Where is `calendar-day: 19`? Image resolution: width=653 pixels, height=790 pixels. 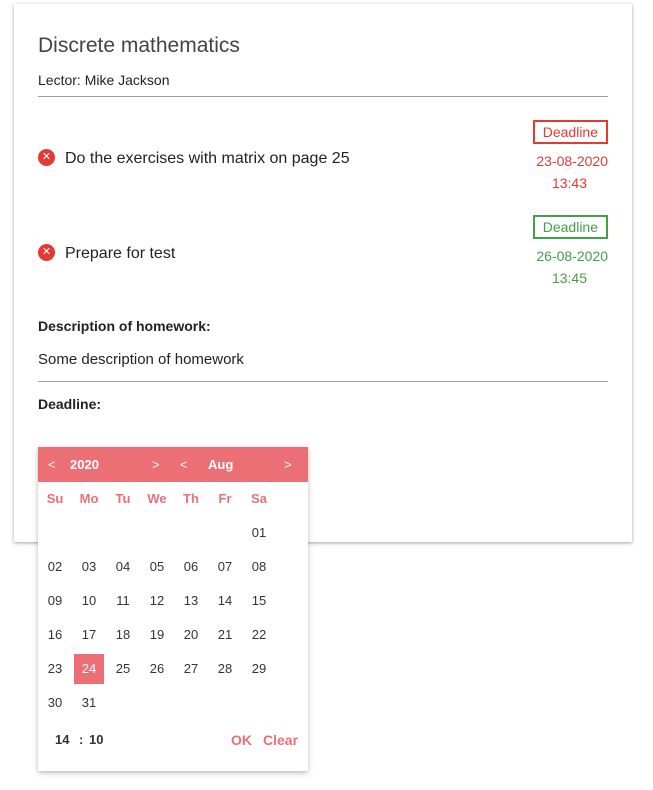 calendar-day: 19 is located at coordinates (157, 635).